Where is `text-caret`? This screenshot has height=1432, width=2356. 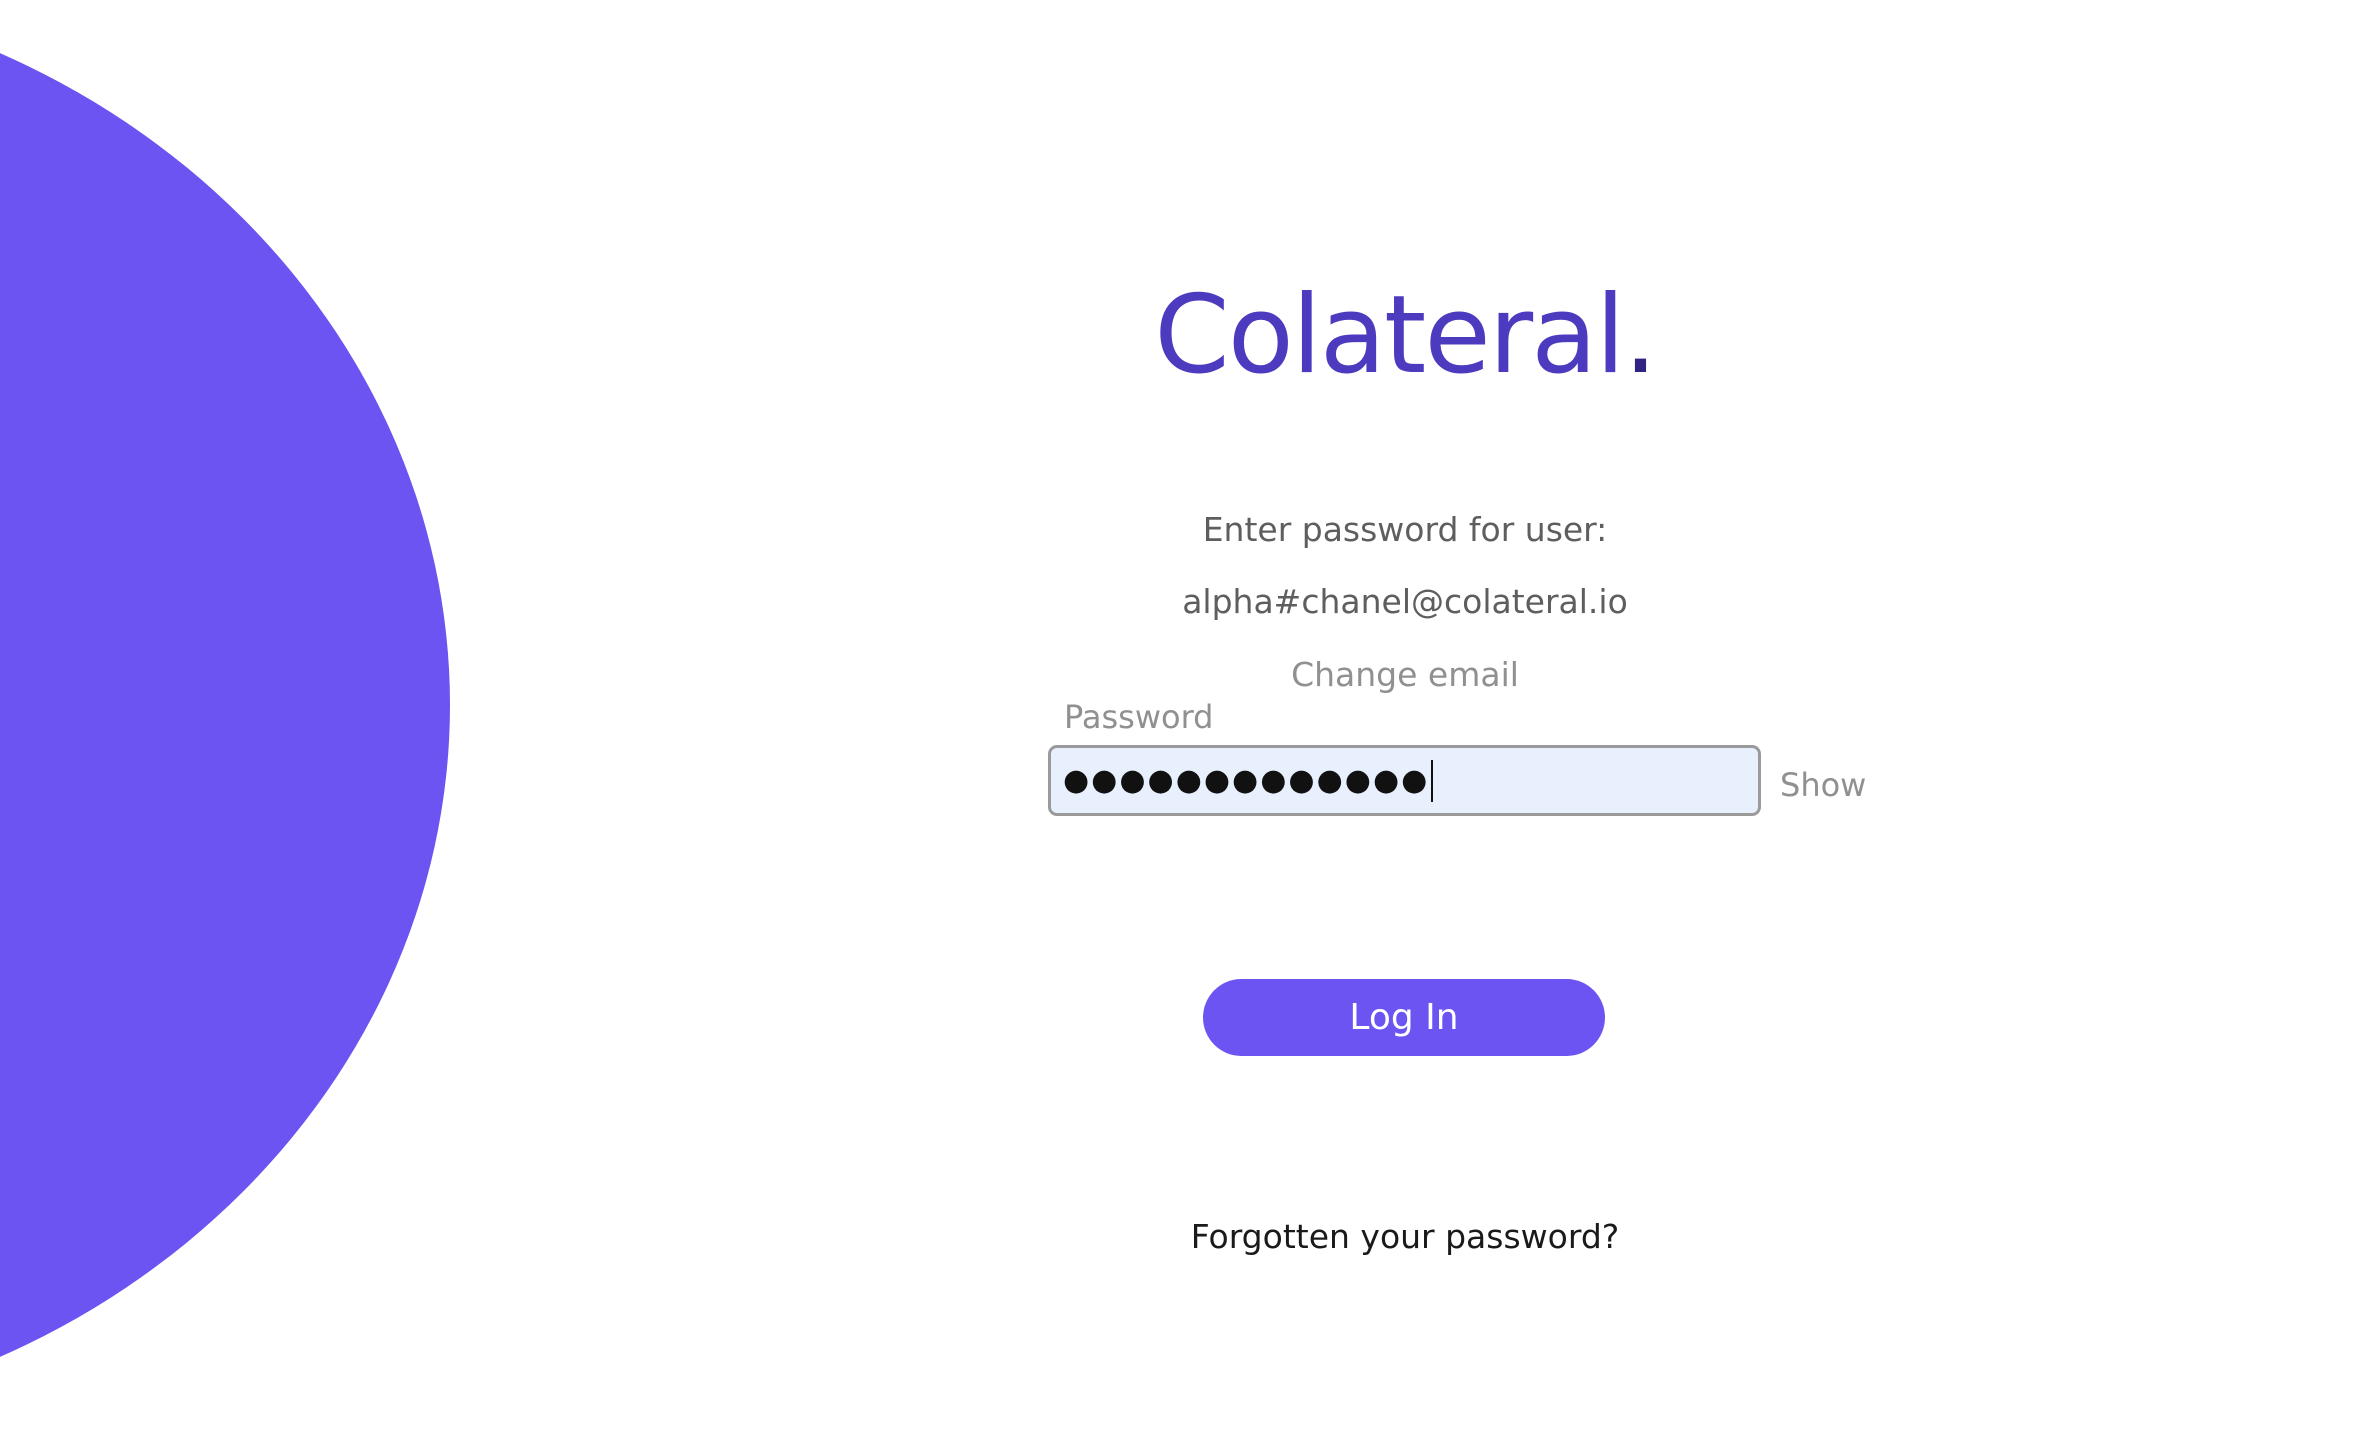
text-caret is located at coordinates (1432, 780).